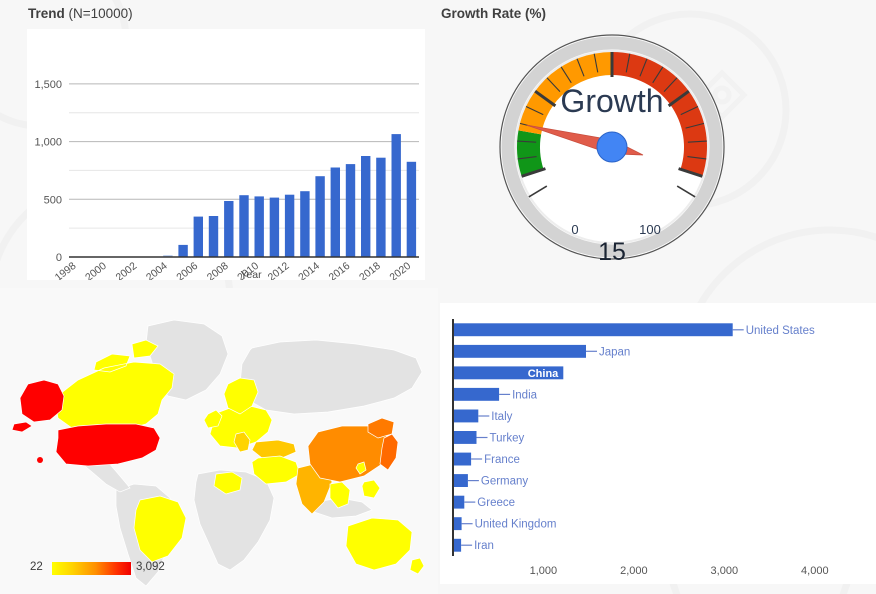  Describe the element at coordinates (496, 503) in the screenshot. I see `rank-bar-label: Greece` at that location.